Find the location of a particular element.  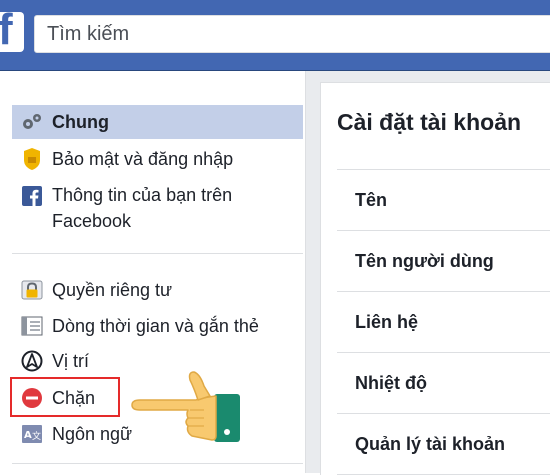

settings-row-name: Tên is located at coordinates (443, 200).